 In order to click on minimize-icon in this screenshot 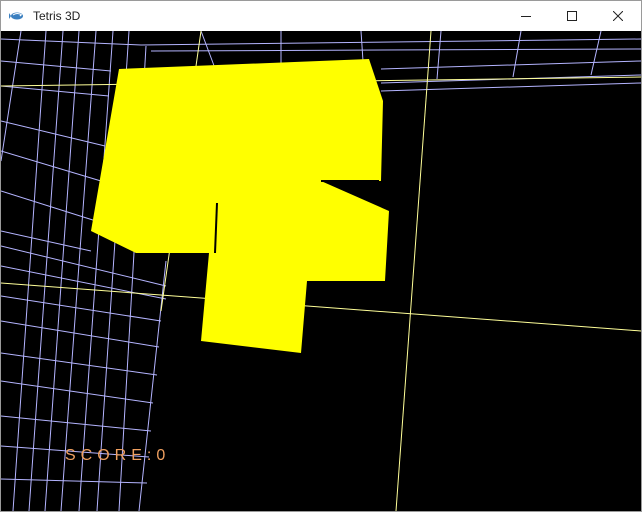, I will do `click(526, 16)`.